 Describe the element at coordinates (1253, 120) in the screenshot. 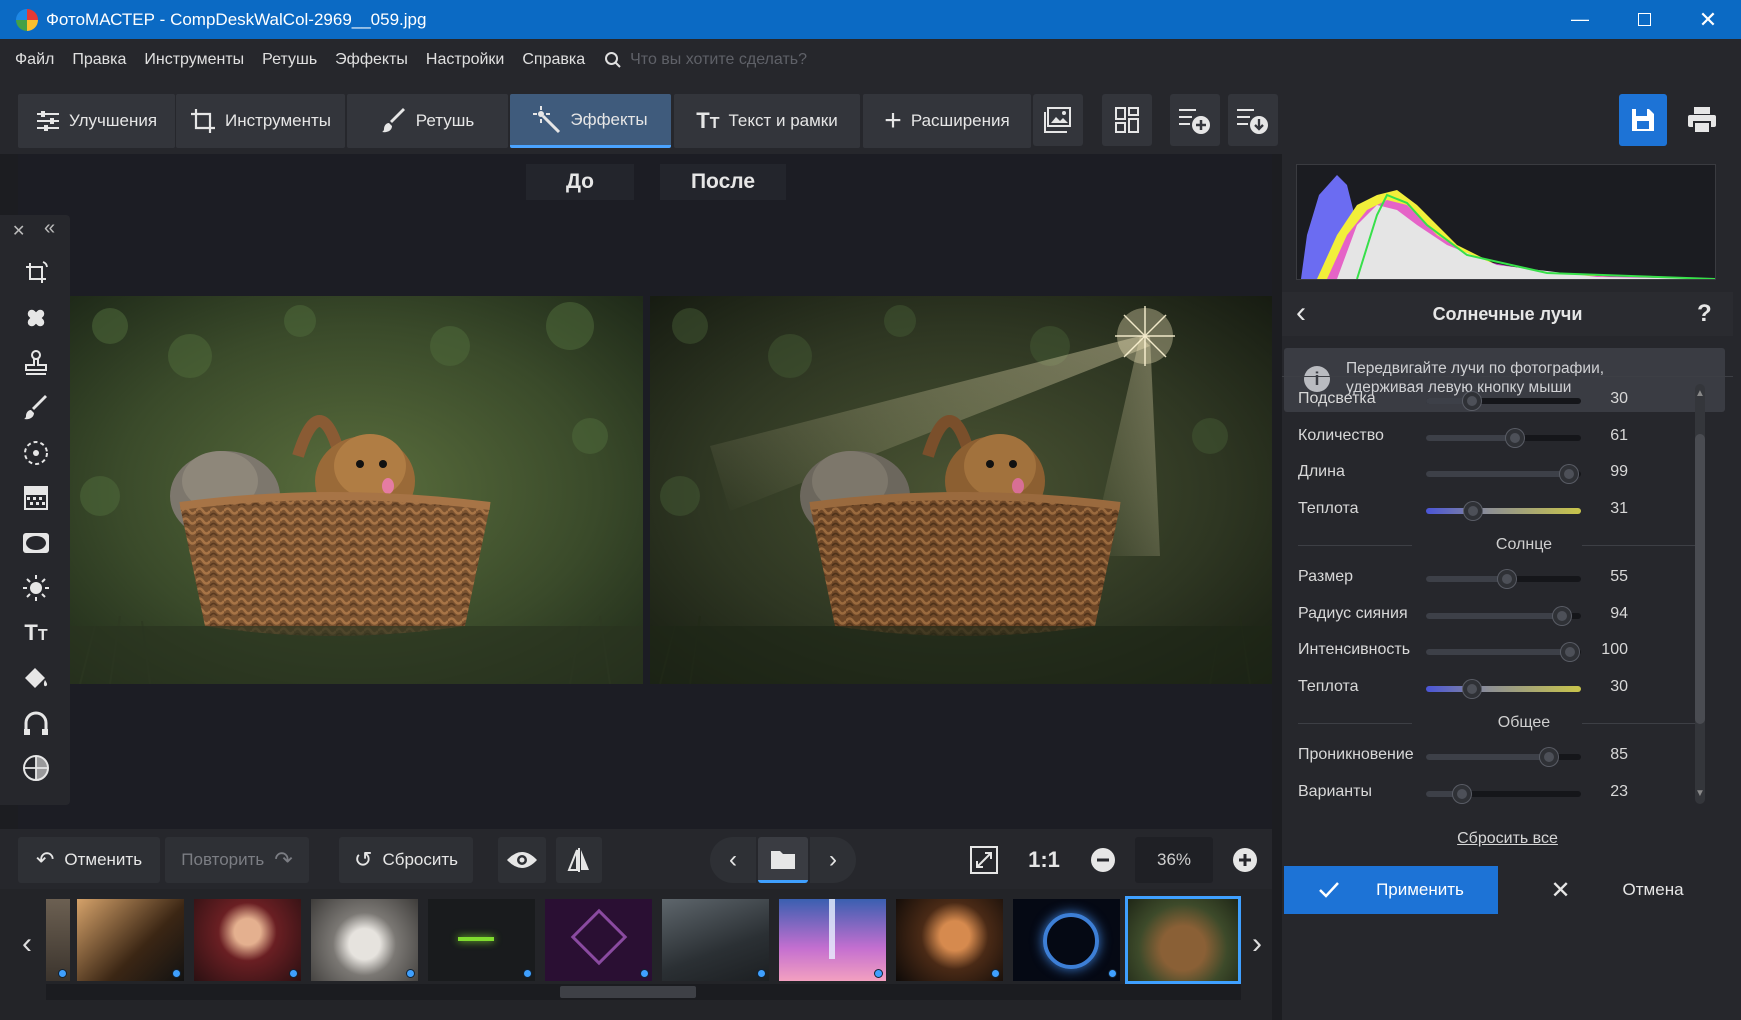

I see `load-preset-button` at that location.